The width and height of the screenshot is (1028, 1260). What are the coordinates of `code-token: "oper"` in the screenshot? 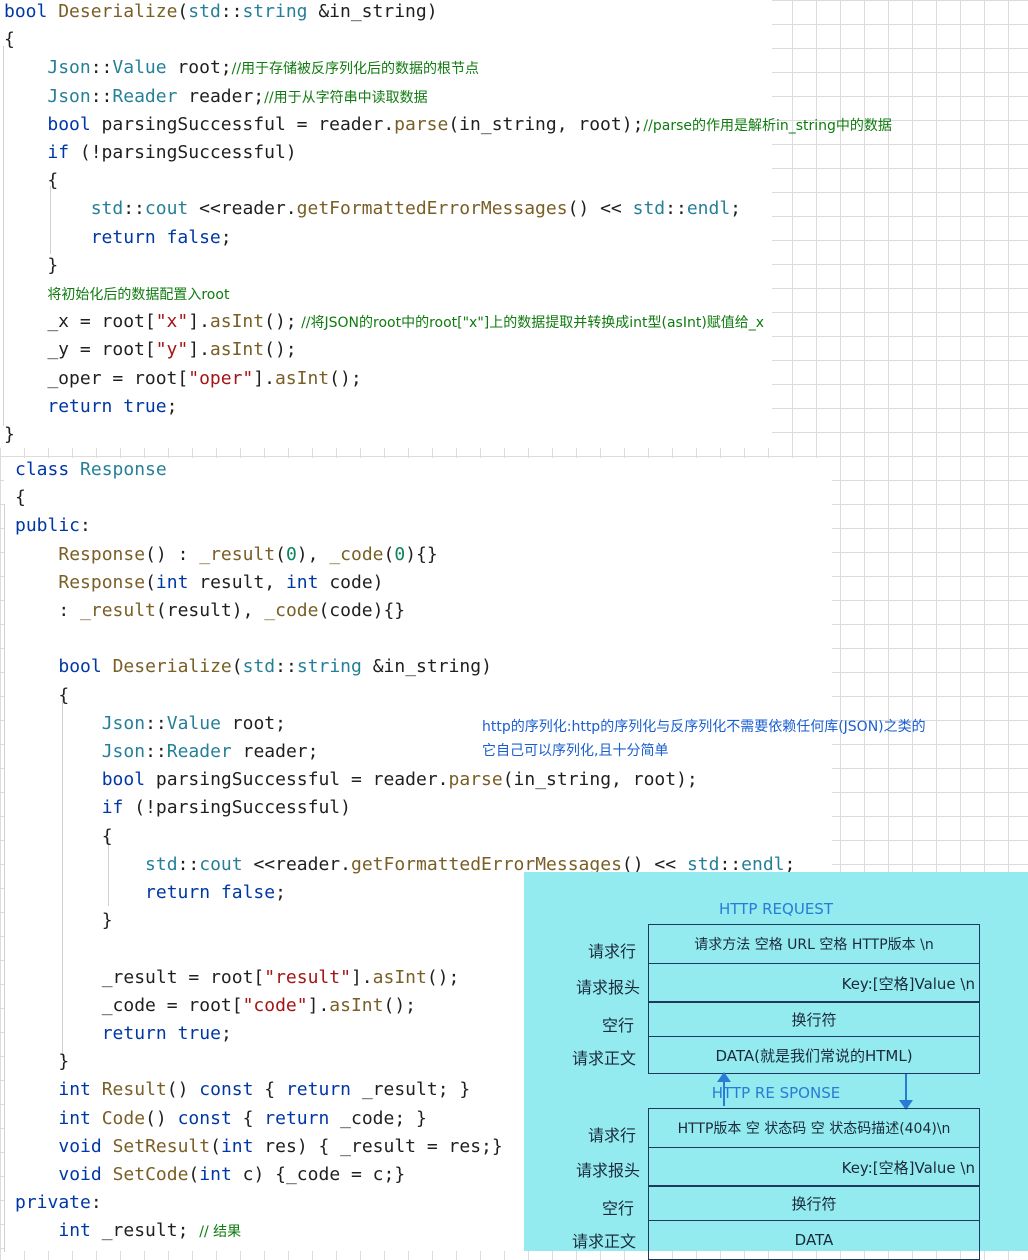 It's located at (221, 378).